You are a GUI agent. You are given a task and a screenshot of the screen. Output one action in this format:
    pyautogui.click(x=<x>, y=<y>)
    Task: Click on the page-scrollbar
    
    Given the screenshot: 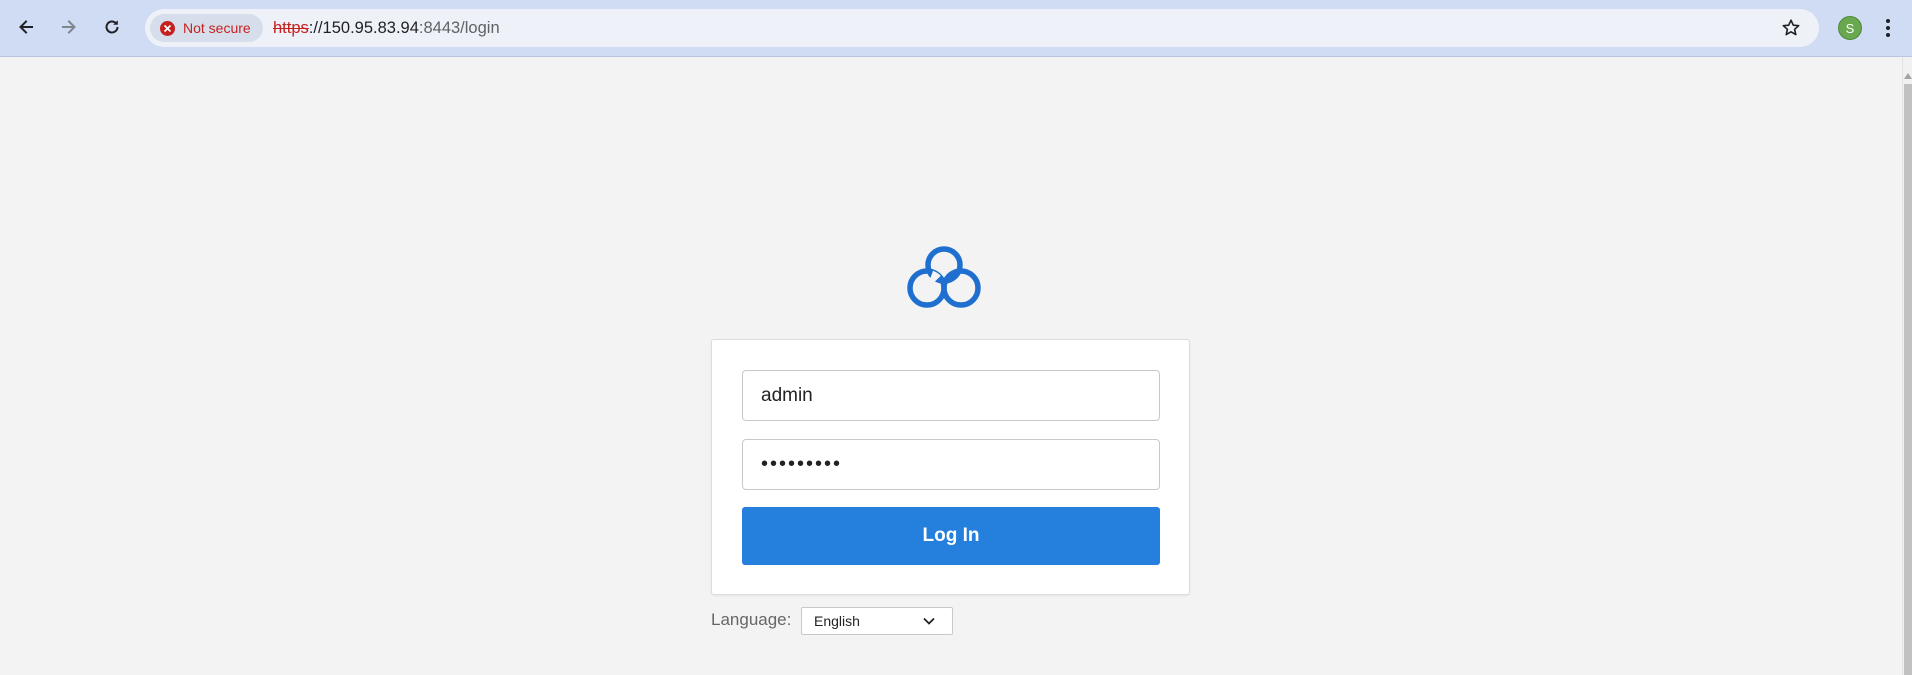 What is the action you would take?
    pyautogui.click(x=1907, y=366)
    